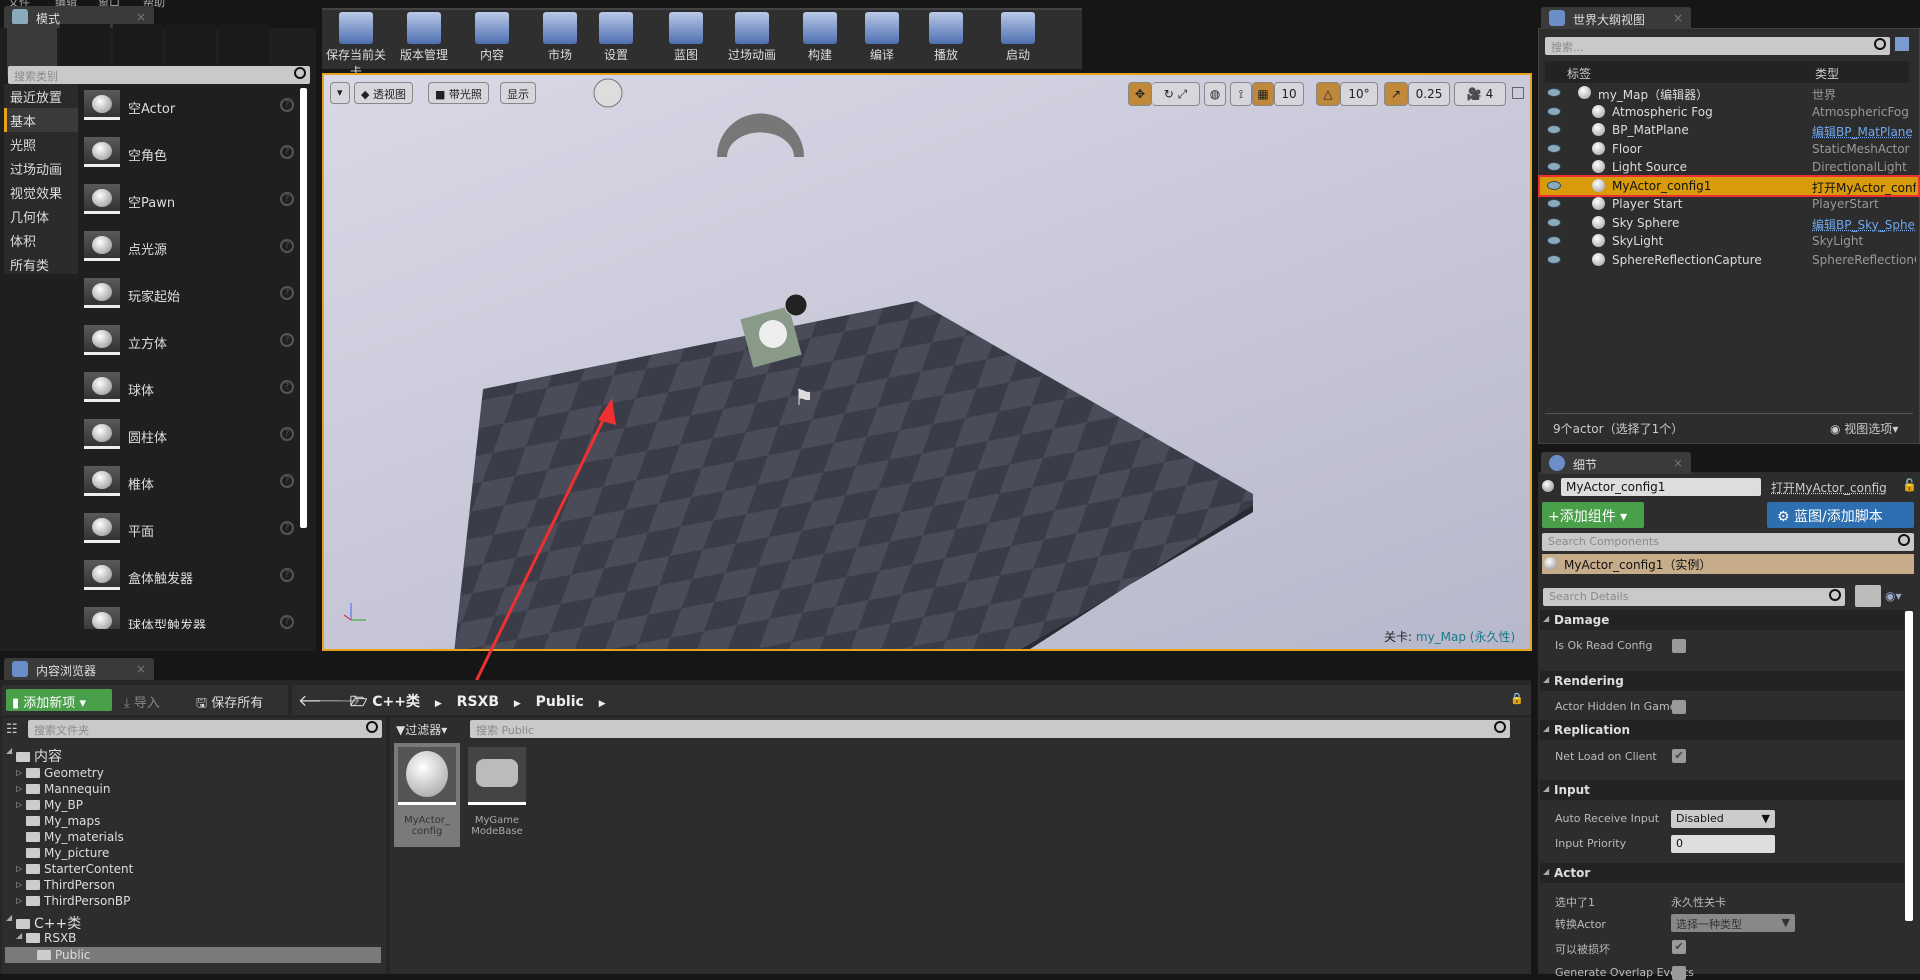  What do you see at coordinates (1176, 94) in the screenshot?
I see `rotate-scale-tools: ↻ ⤢` at bounding box center [1176, 94].